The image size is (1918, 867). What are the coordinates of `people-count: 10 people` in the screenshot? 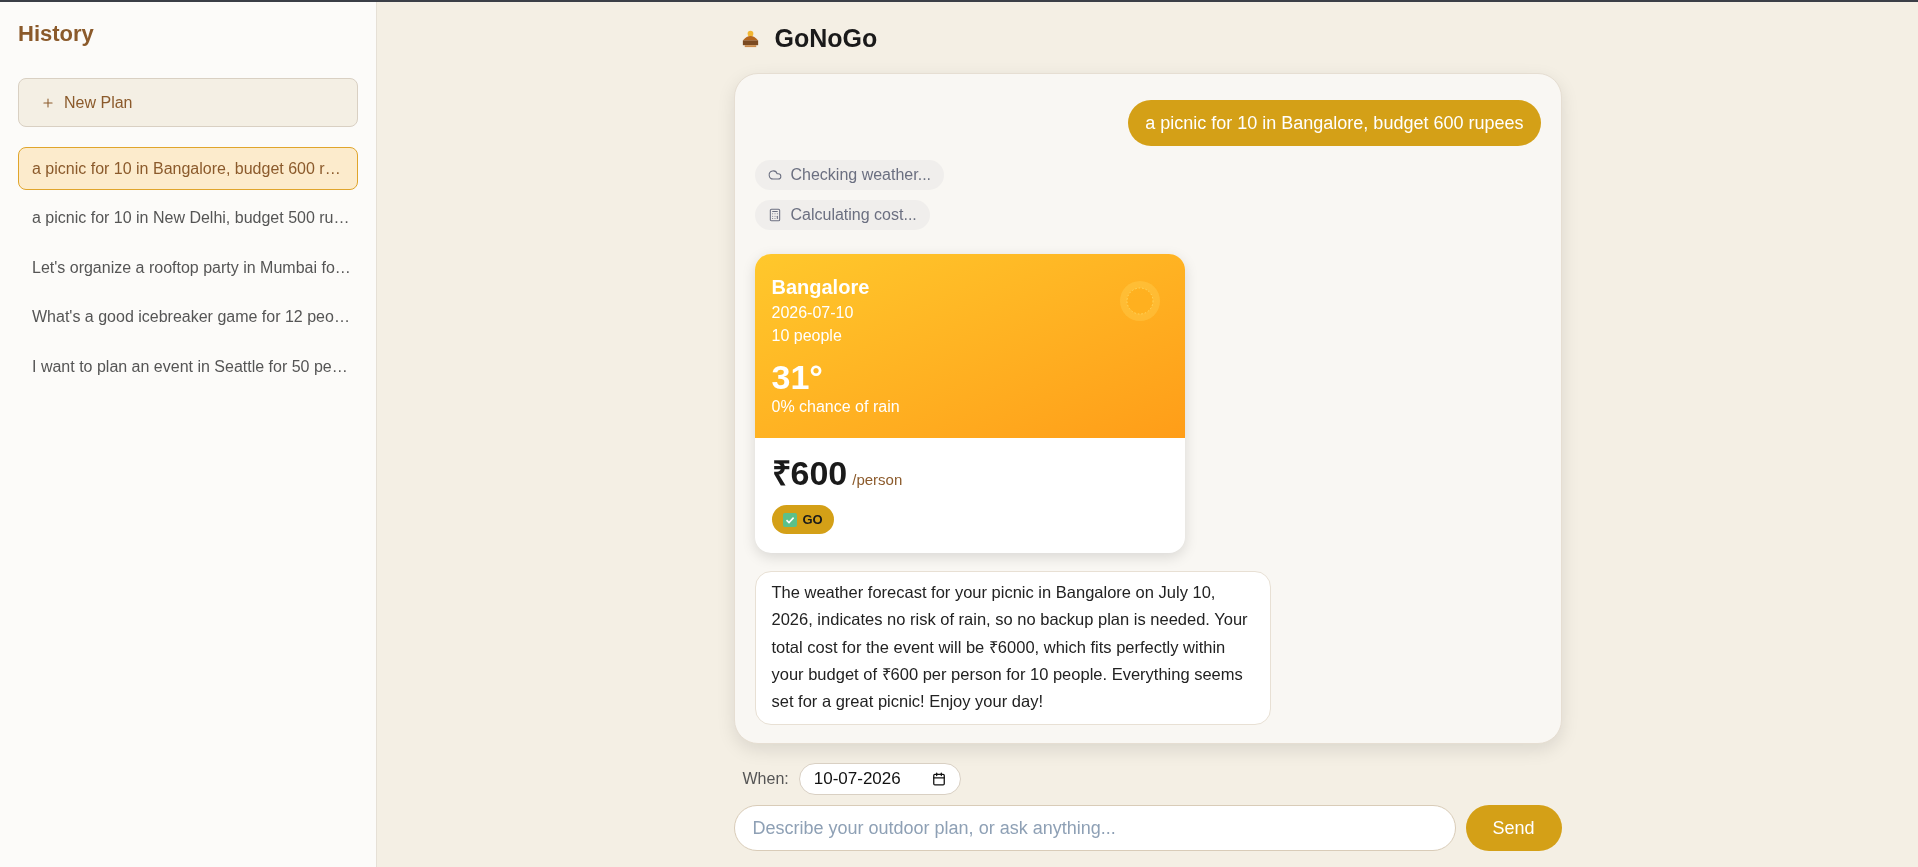 It's located at (807, 336).